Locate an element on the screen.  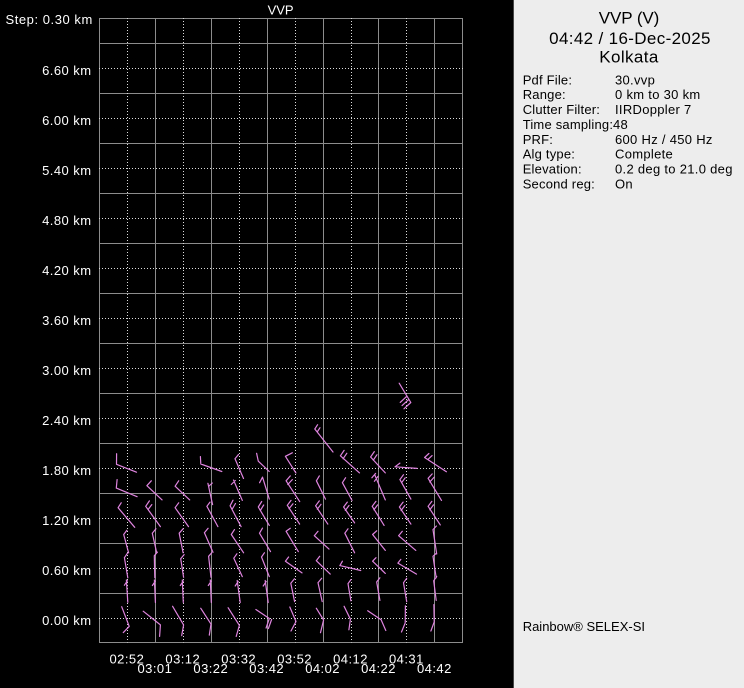
svg-text: Clutter Filter: is located at coordinates (561, 109).